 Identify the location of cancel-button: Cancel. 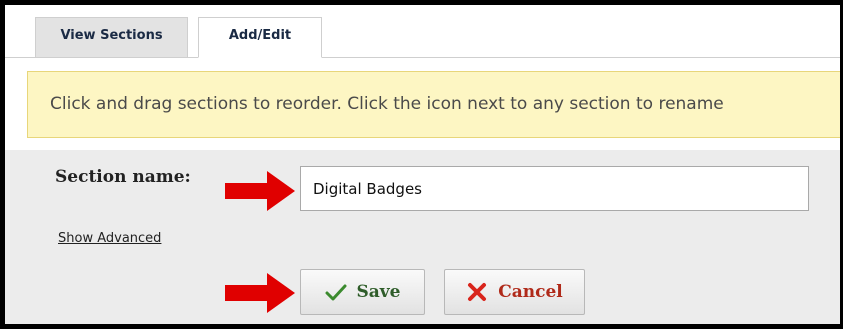
(514, 292).